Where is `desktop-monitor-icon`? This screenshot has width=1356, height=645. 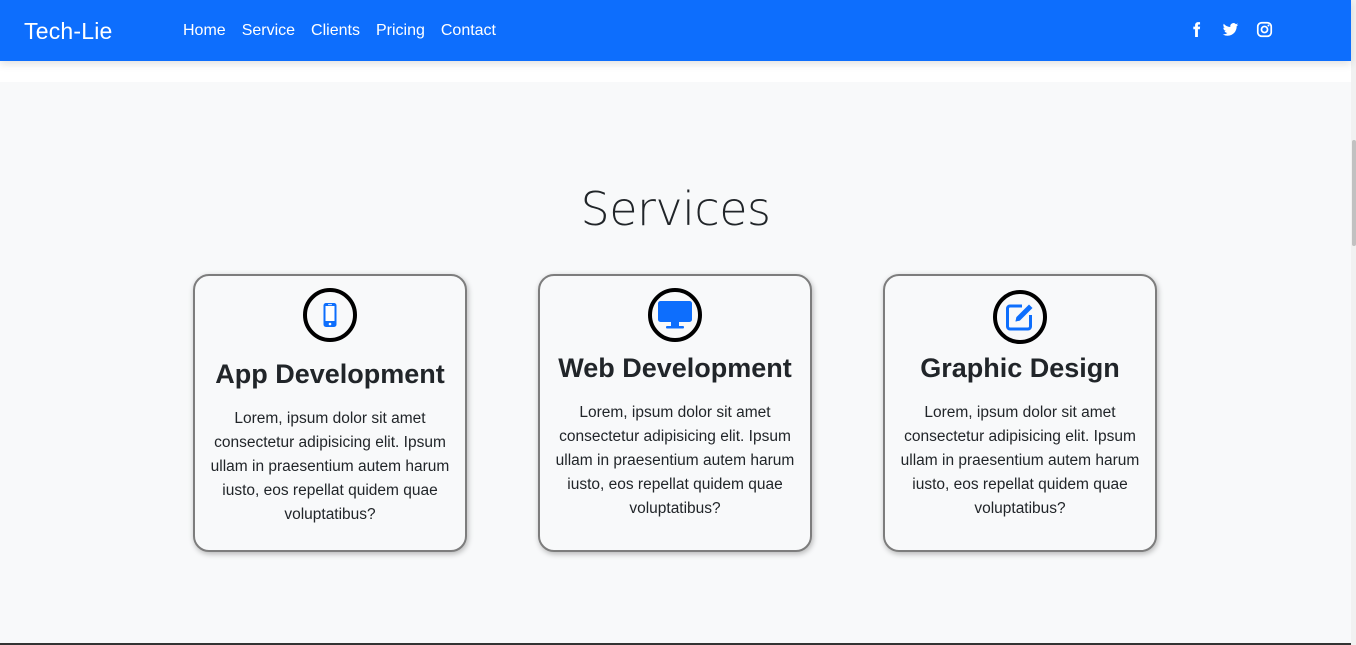
desktop-monitor-icon is located at coordinates (675, 315).